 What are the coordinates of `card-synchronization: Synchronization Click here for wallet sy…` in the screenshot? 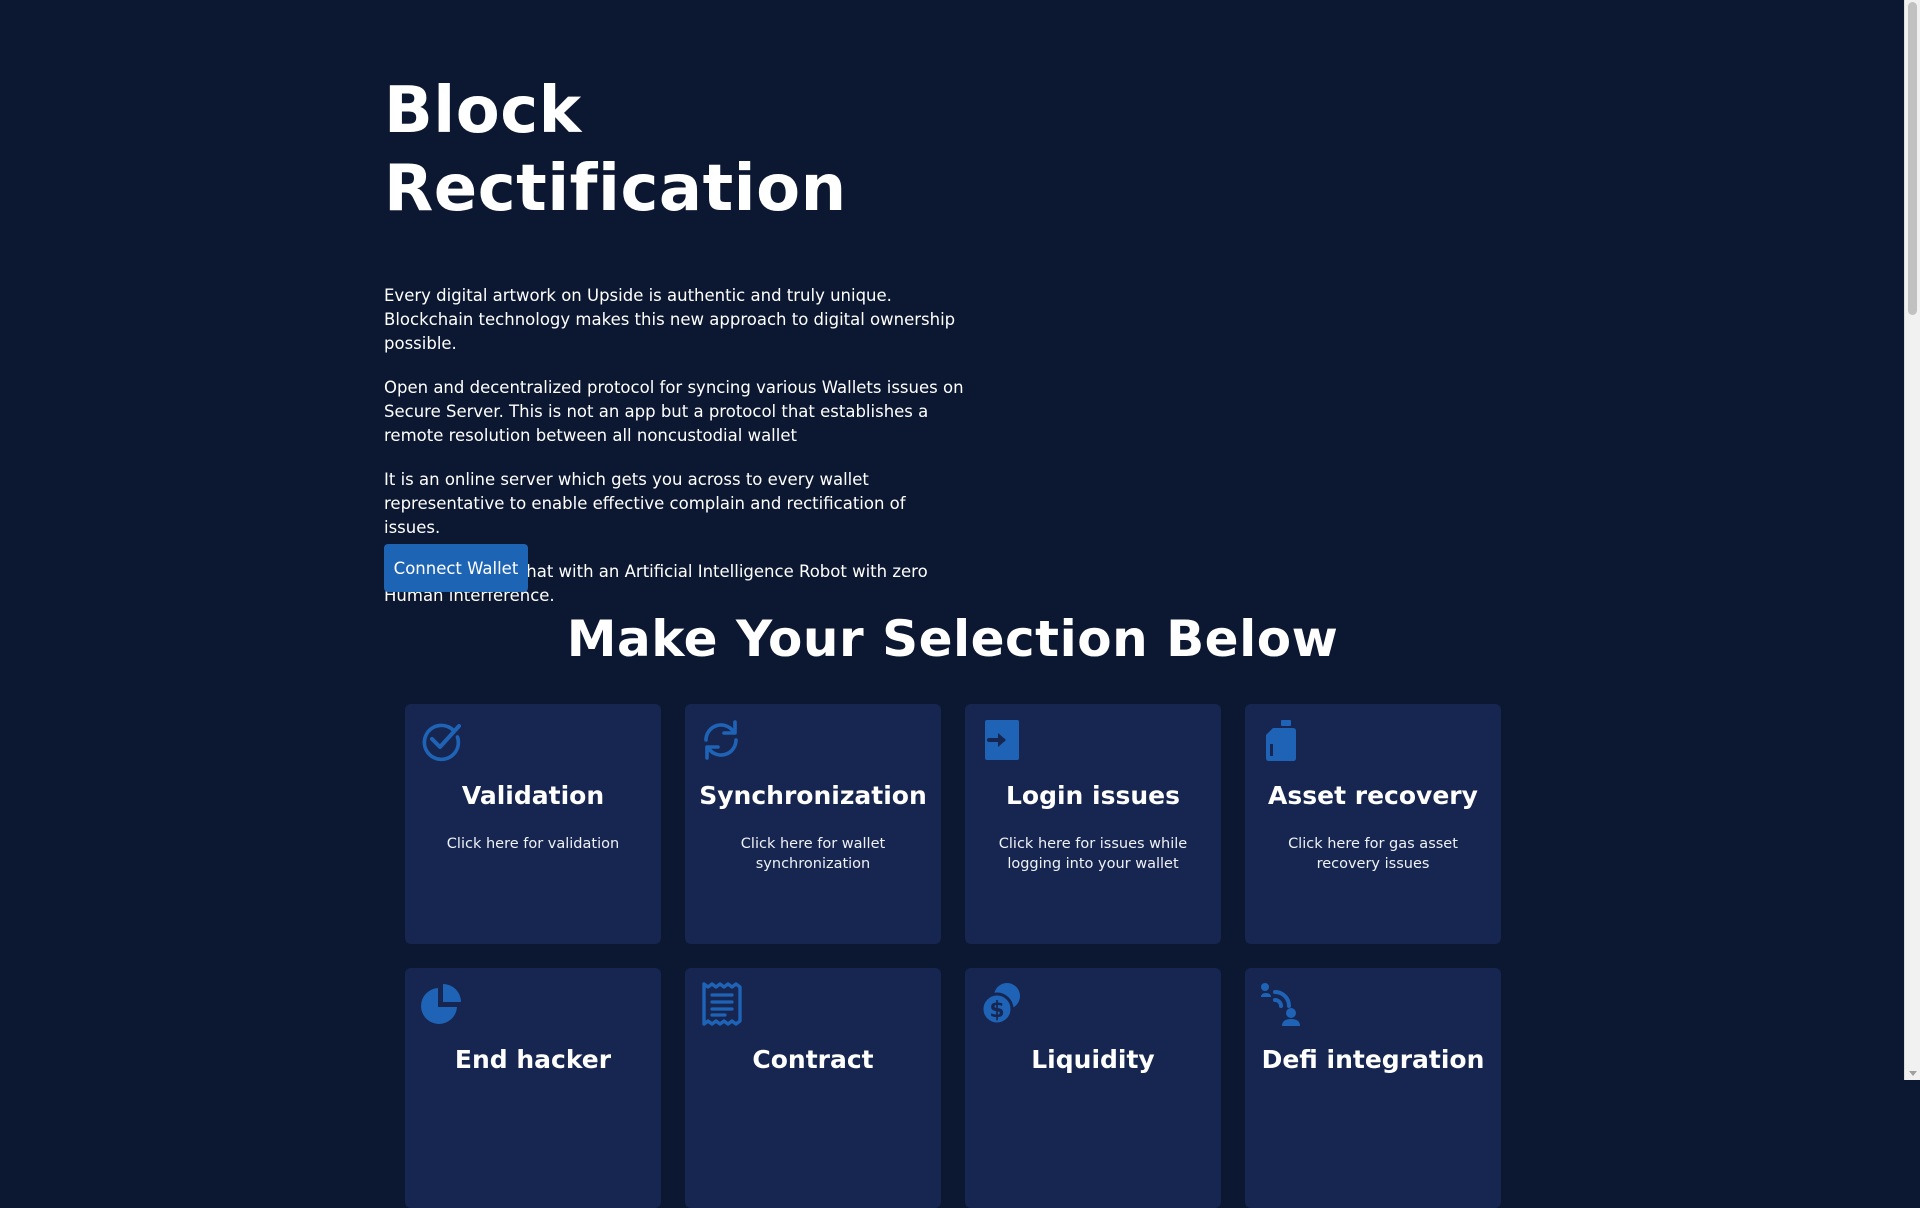 It's located at (813, 824).